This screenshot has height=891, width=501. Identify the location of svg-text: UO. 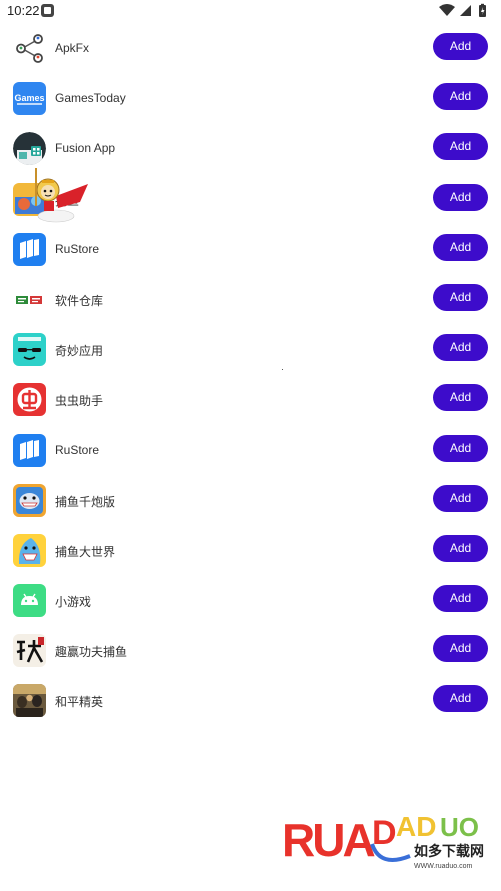
(459, 827).